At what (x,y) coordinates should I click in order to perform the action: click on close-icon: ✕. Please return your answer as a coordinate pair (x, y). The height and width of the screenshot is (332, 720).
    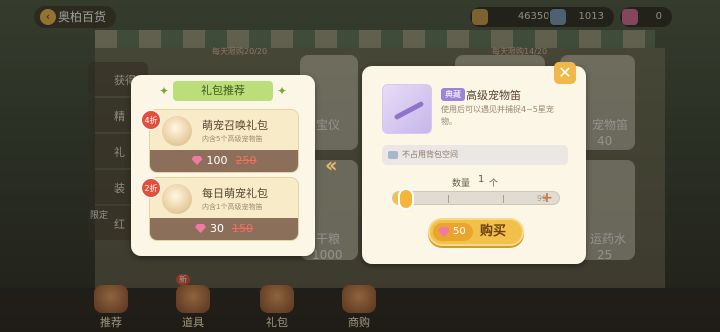
    Looking at the image, I should click on (565, 73).